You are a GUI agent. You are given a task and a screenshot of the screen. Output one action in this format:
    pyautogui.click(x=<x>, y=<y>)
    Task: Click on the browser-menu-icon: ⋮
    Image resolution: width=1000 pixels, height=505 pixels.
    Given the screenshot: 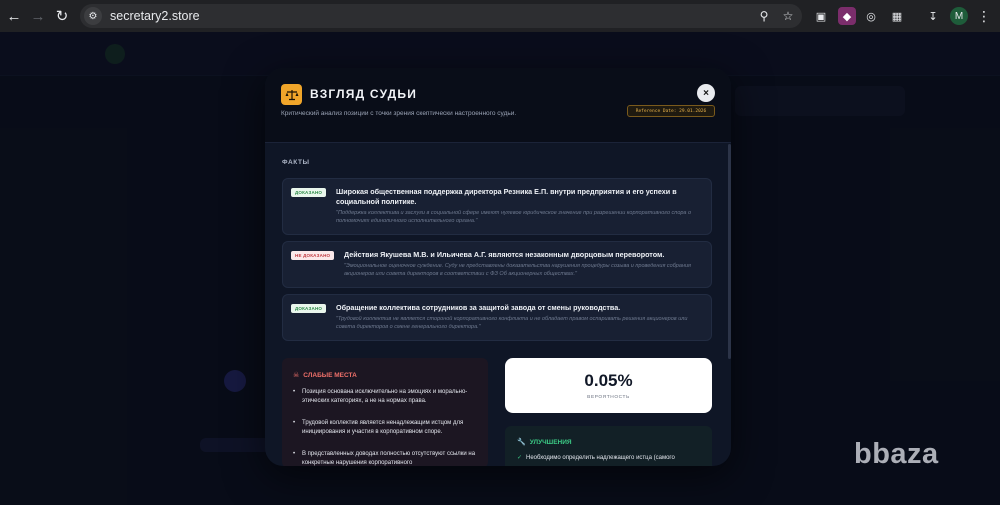 What is the action you would take?
    pyautogui.click(x=984, y=16)
    